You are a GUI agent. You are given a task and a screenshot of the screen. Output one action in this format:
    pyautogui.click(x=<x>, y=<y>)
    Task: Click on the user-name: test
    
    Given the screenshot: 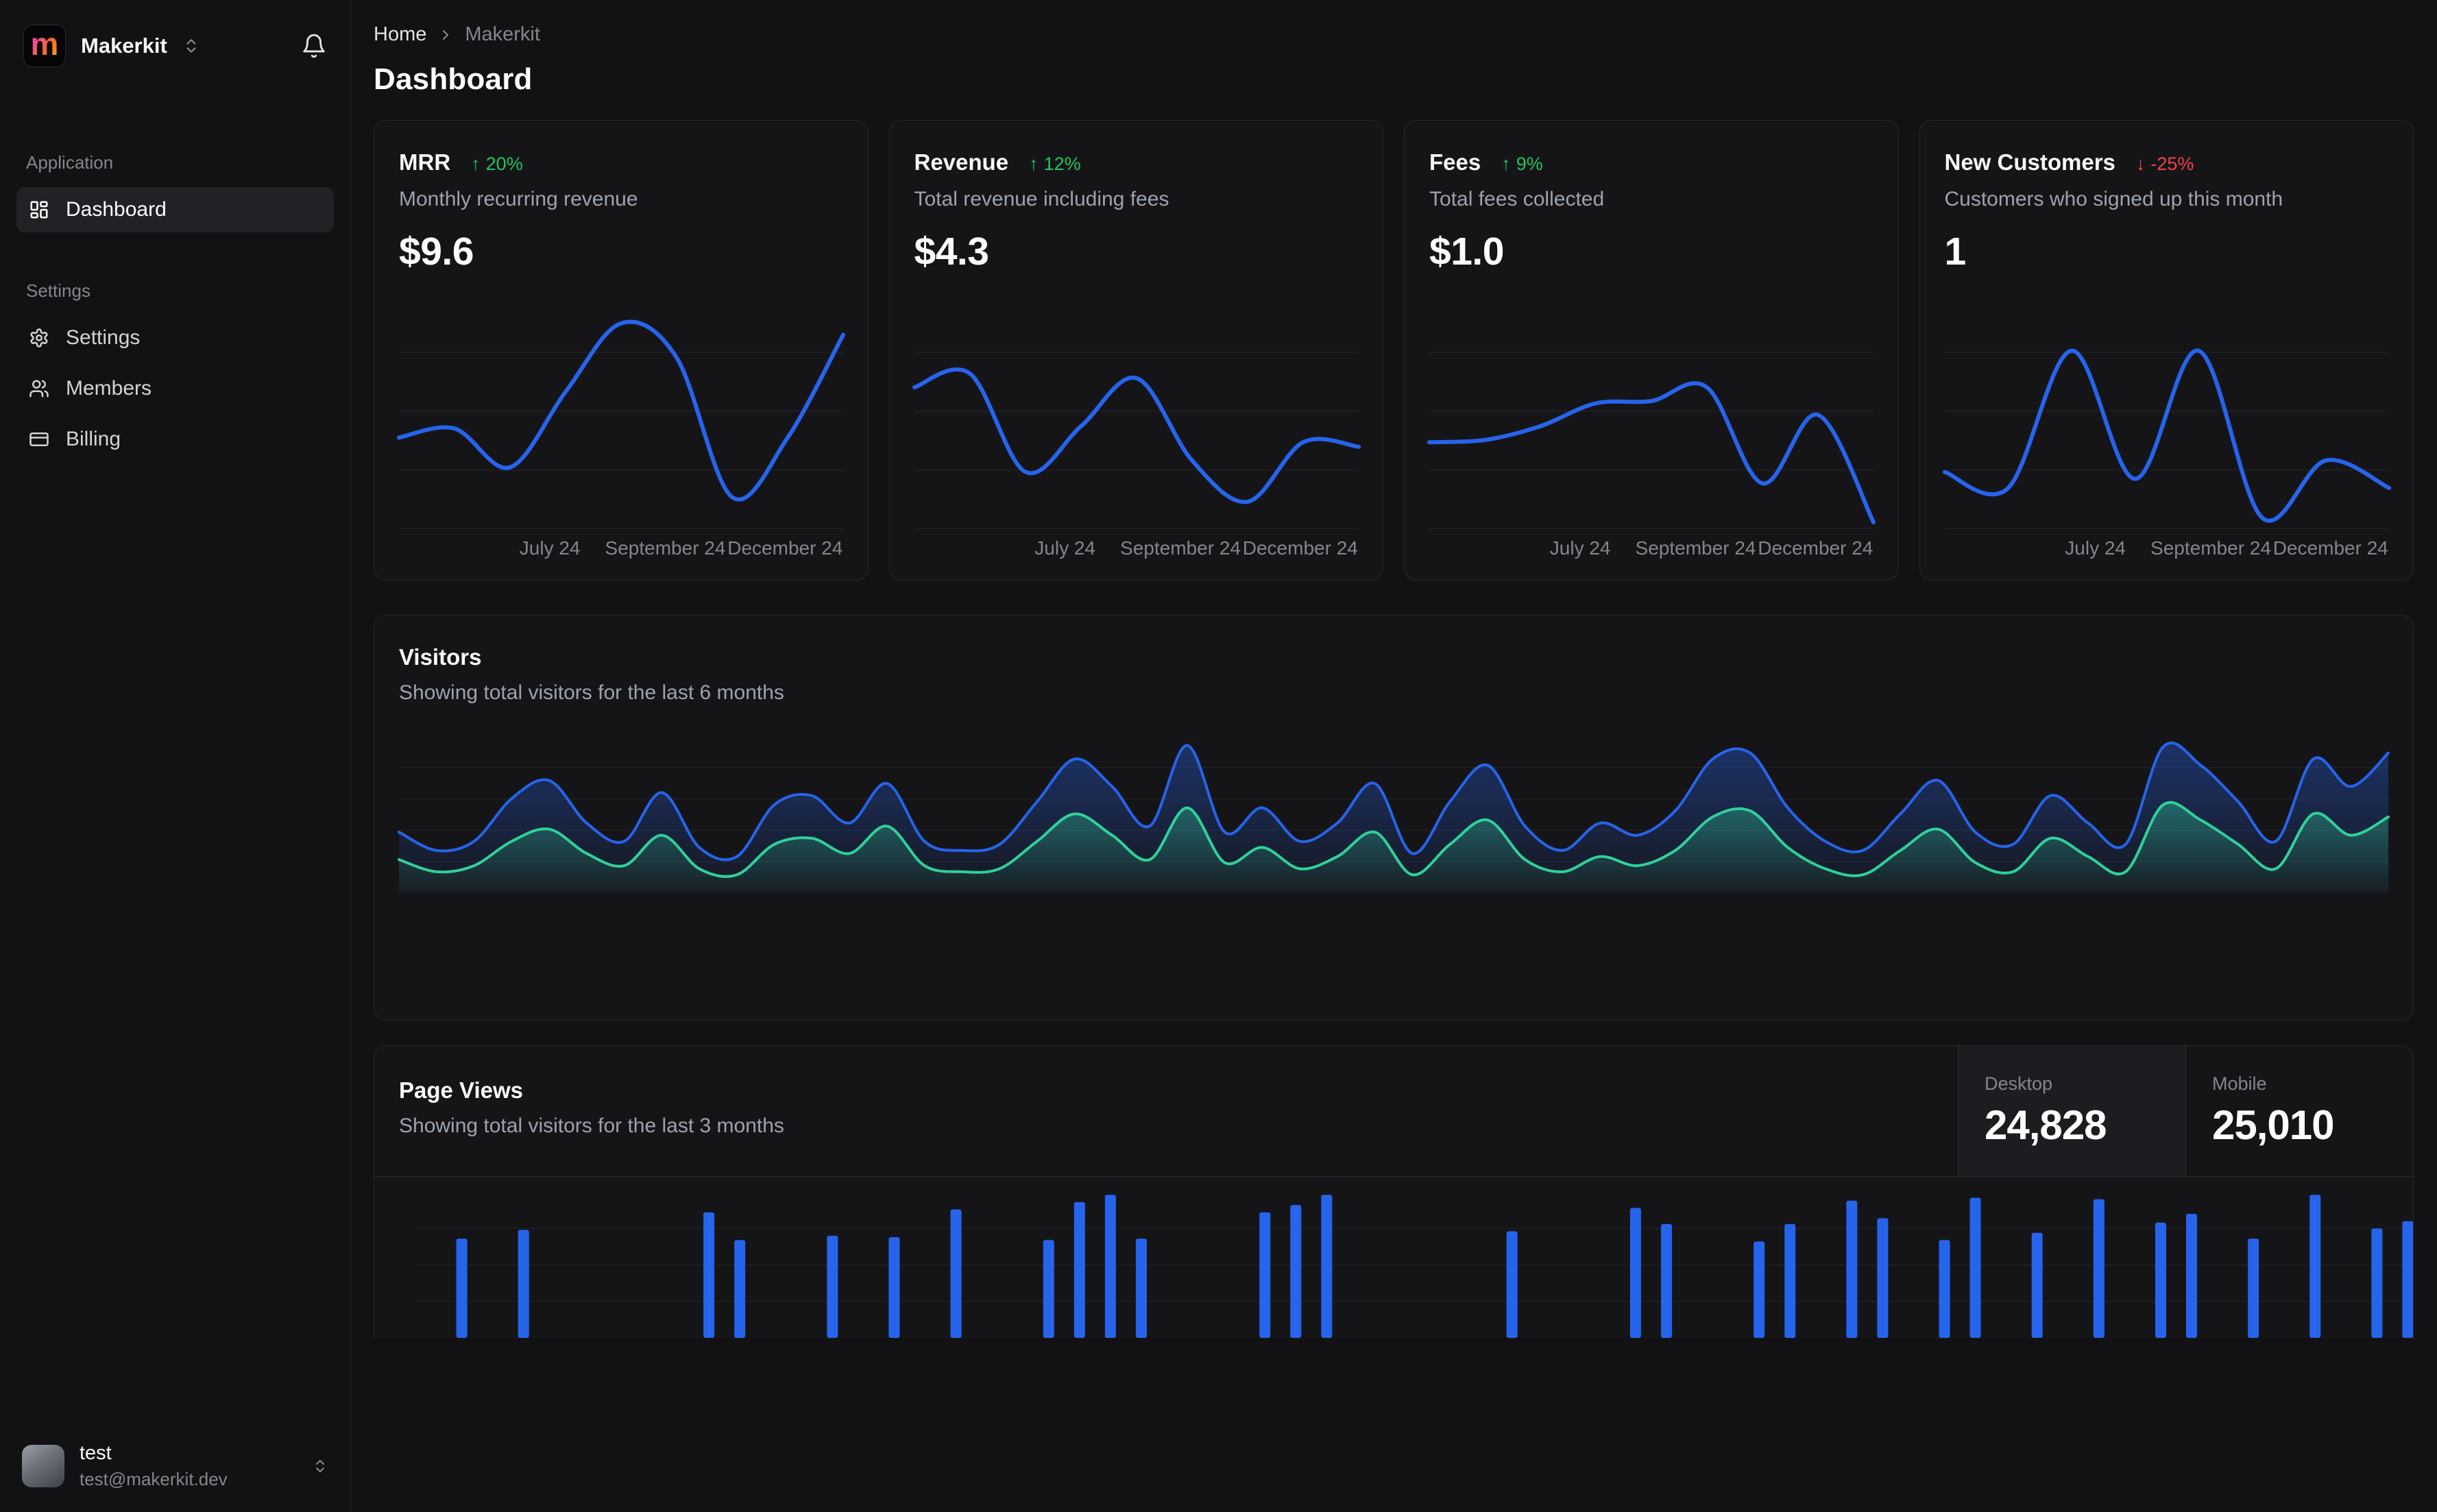 What is the action you would take?
    pyautogui.click(x=96, y=1453)
    